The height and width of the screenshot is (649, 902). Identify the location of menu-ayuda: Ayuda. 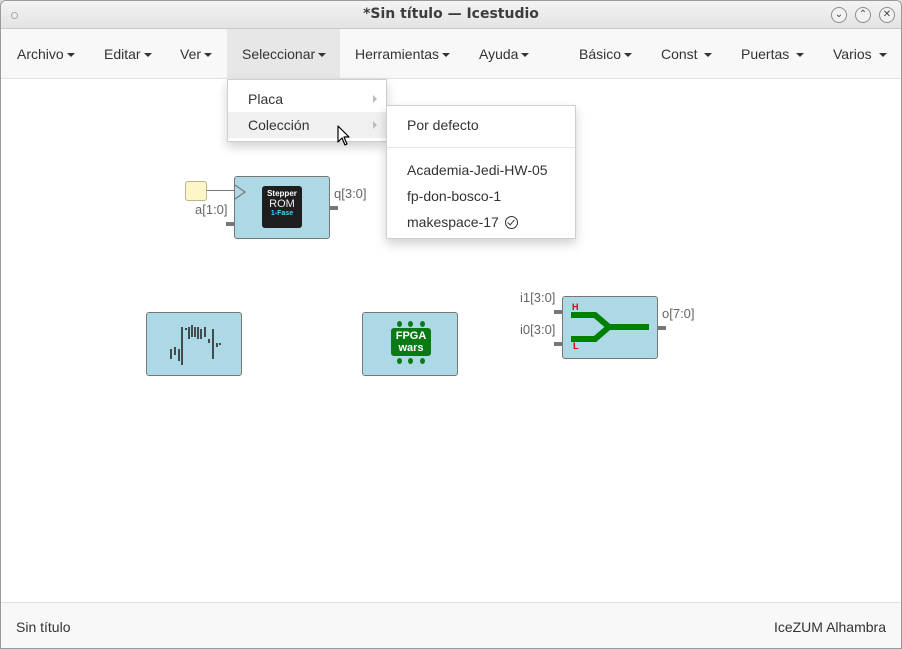
(504, 54).